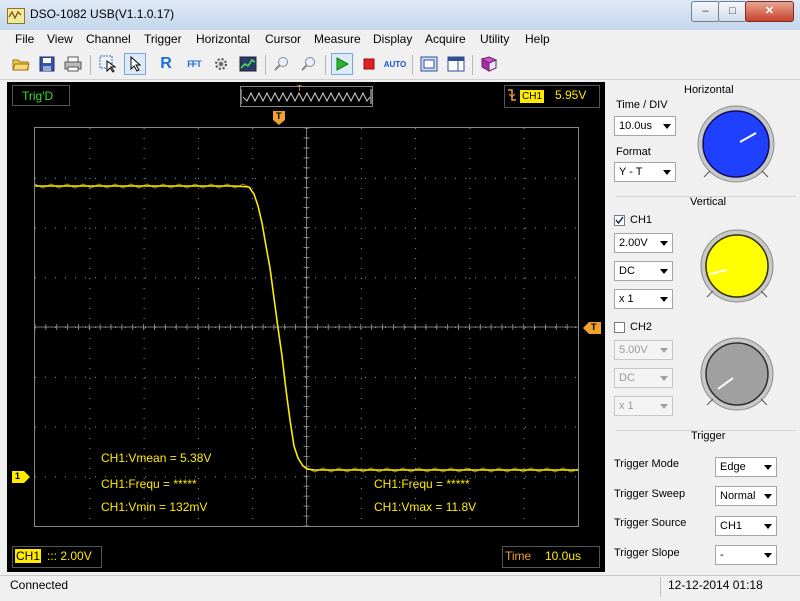 The width and height of the screenshot is (800, 601). What do you see at coordinates (619, 220) in the screenshot?
I see `ch1-checkbox` at bounding box center [619, 220].